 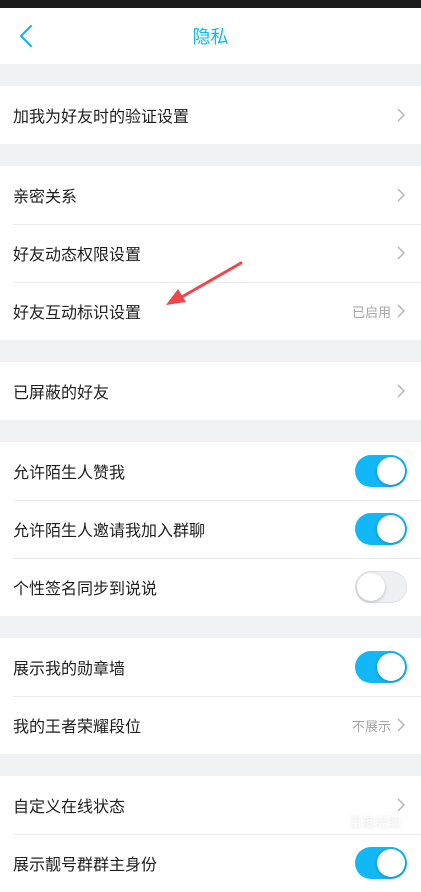 What do you see at coordinates (77, 726) in the screenshot?
I see `row-label: 我的王者荣耀段位` at bounding box center [77, 726].